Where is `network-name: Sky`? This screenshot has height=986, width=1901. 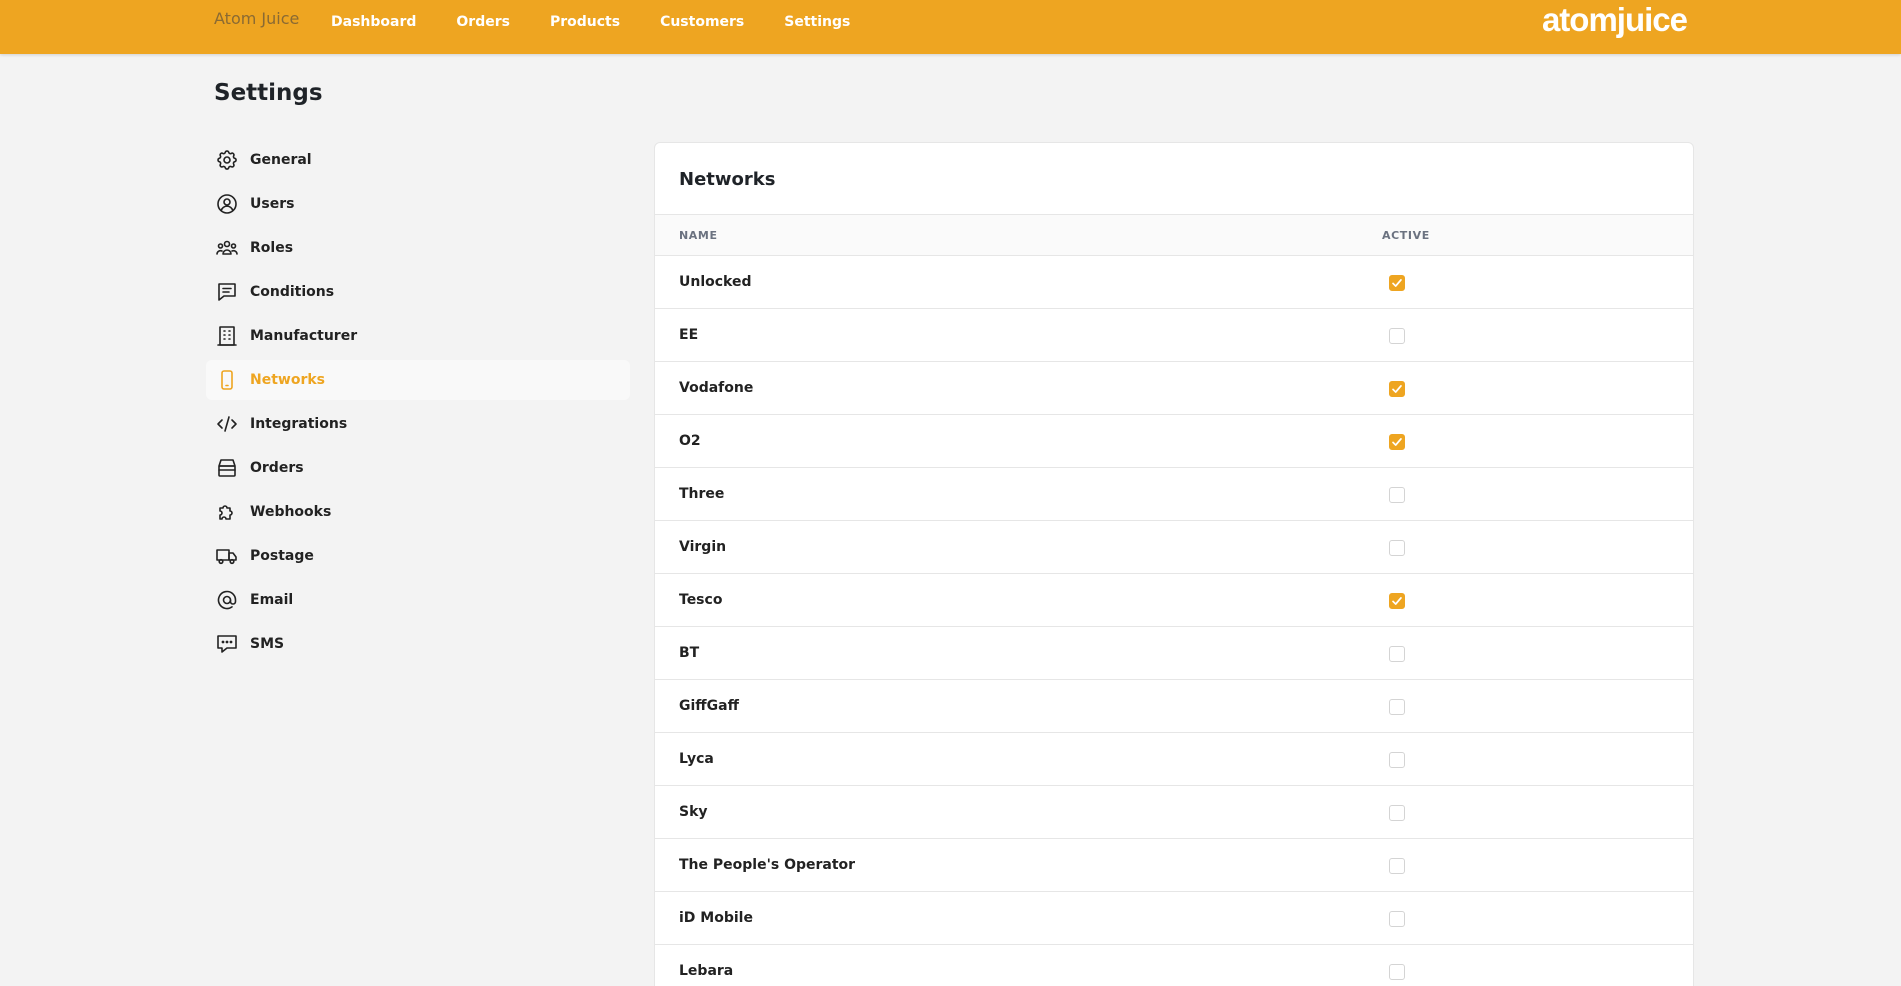 network-name: Sky is located at coordinates (693, 812).